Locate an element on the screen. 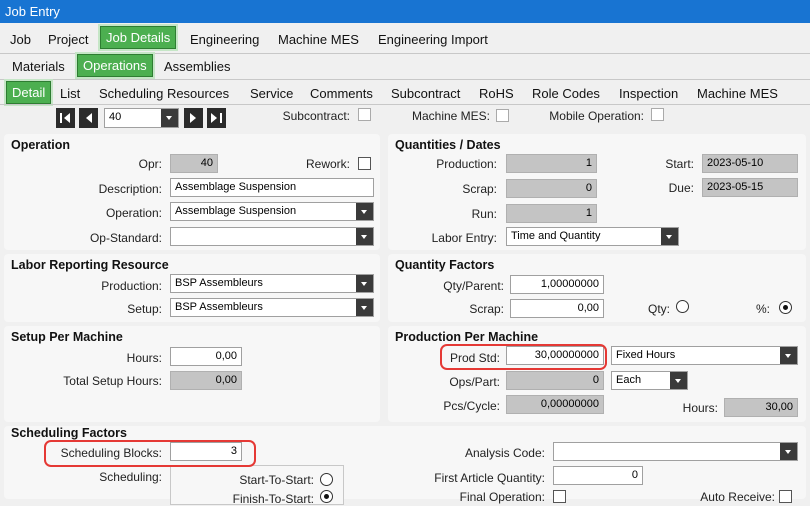  qty-parent-field: 1,00000000 is located at coordinates (557, 284).